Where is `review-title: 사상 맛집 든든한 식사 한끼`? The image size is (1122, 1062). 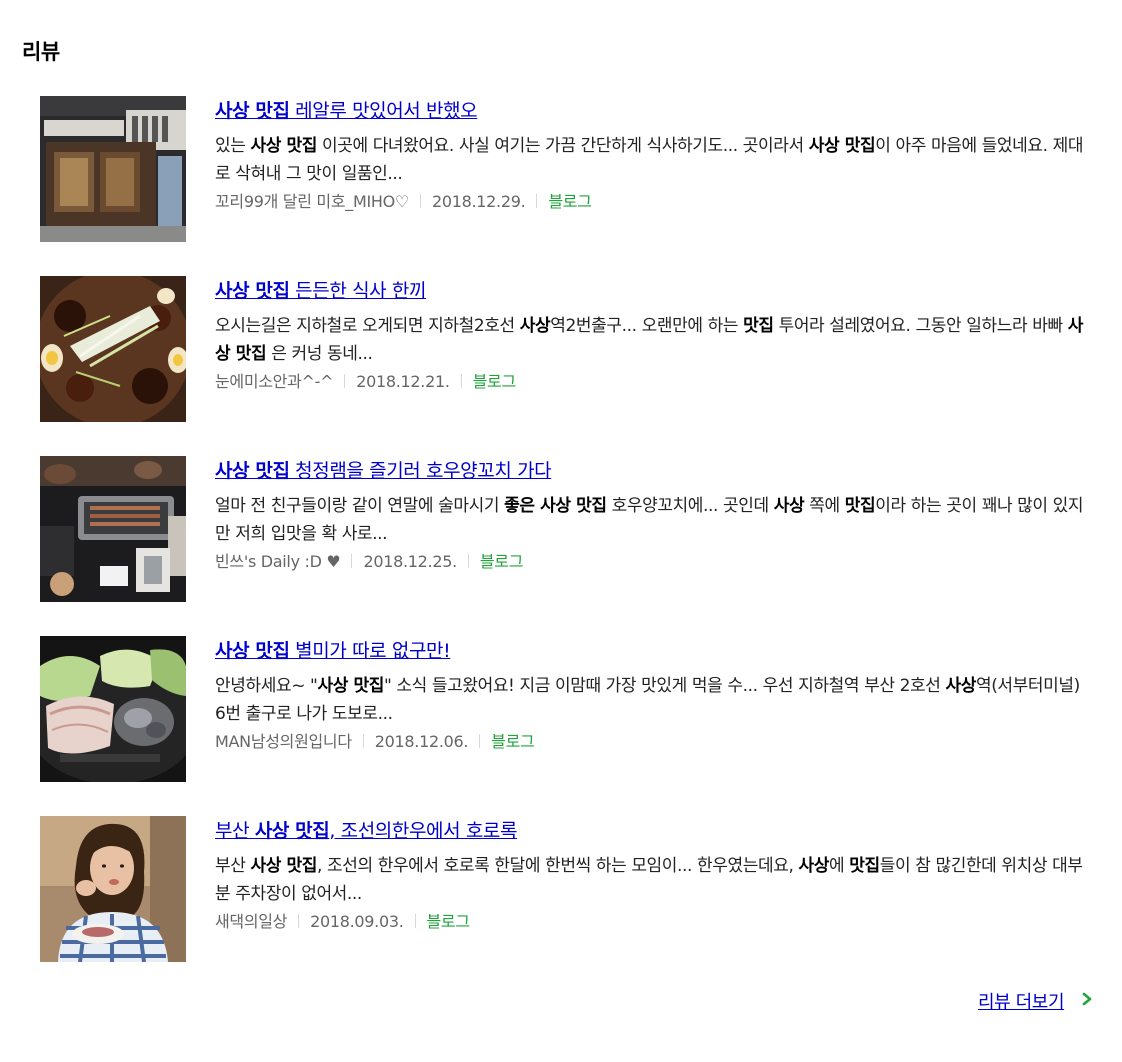
review-title: 사상 맛집 든든한 식사 한끼 is located at coordinates (320, 291).